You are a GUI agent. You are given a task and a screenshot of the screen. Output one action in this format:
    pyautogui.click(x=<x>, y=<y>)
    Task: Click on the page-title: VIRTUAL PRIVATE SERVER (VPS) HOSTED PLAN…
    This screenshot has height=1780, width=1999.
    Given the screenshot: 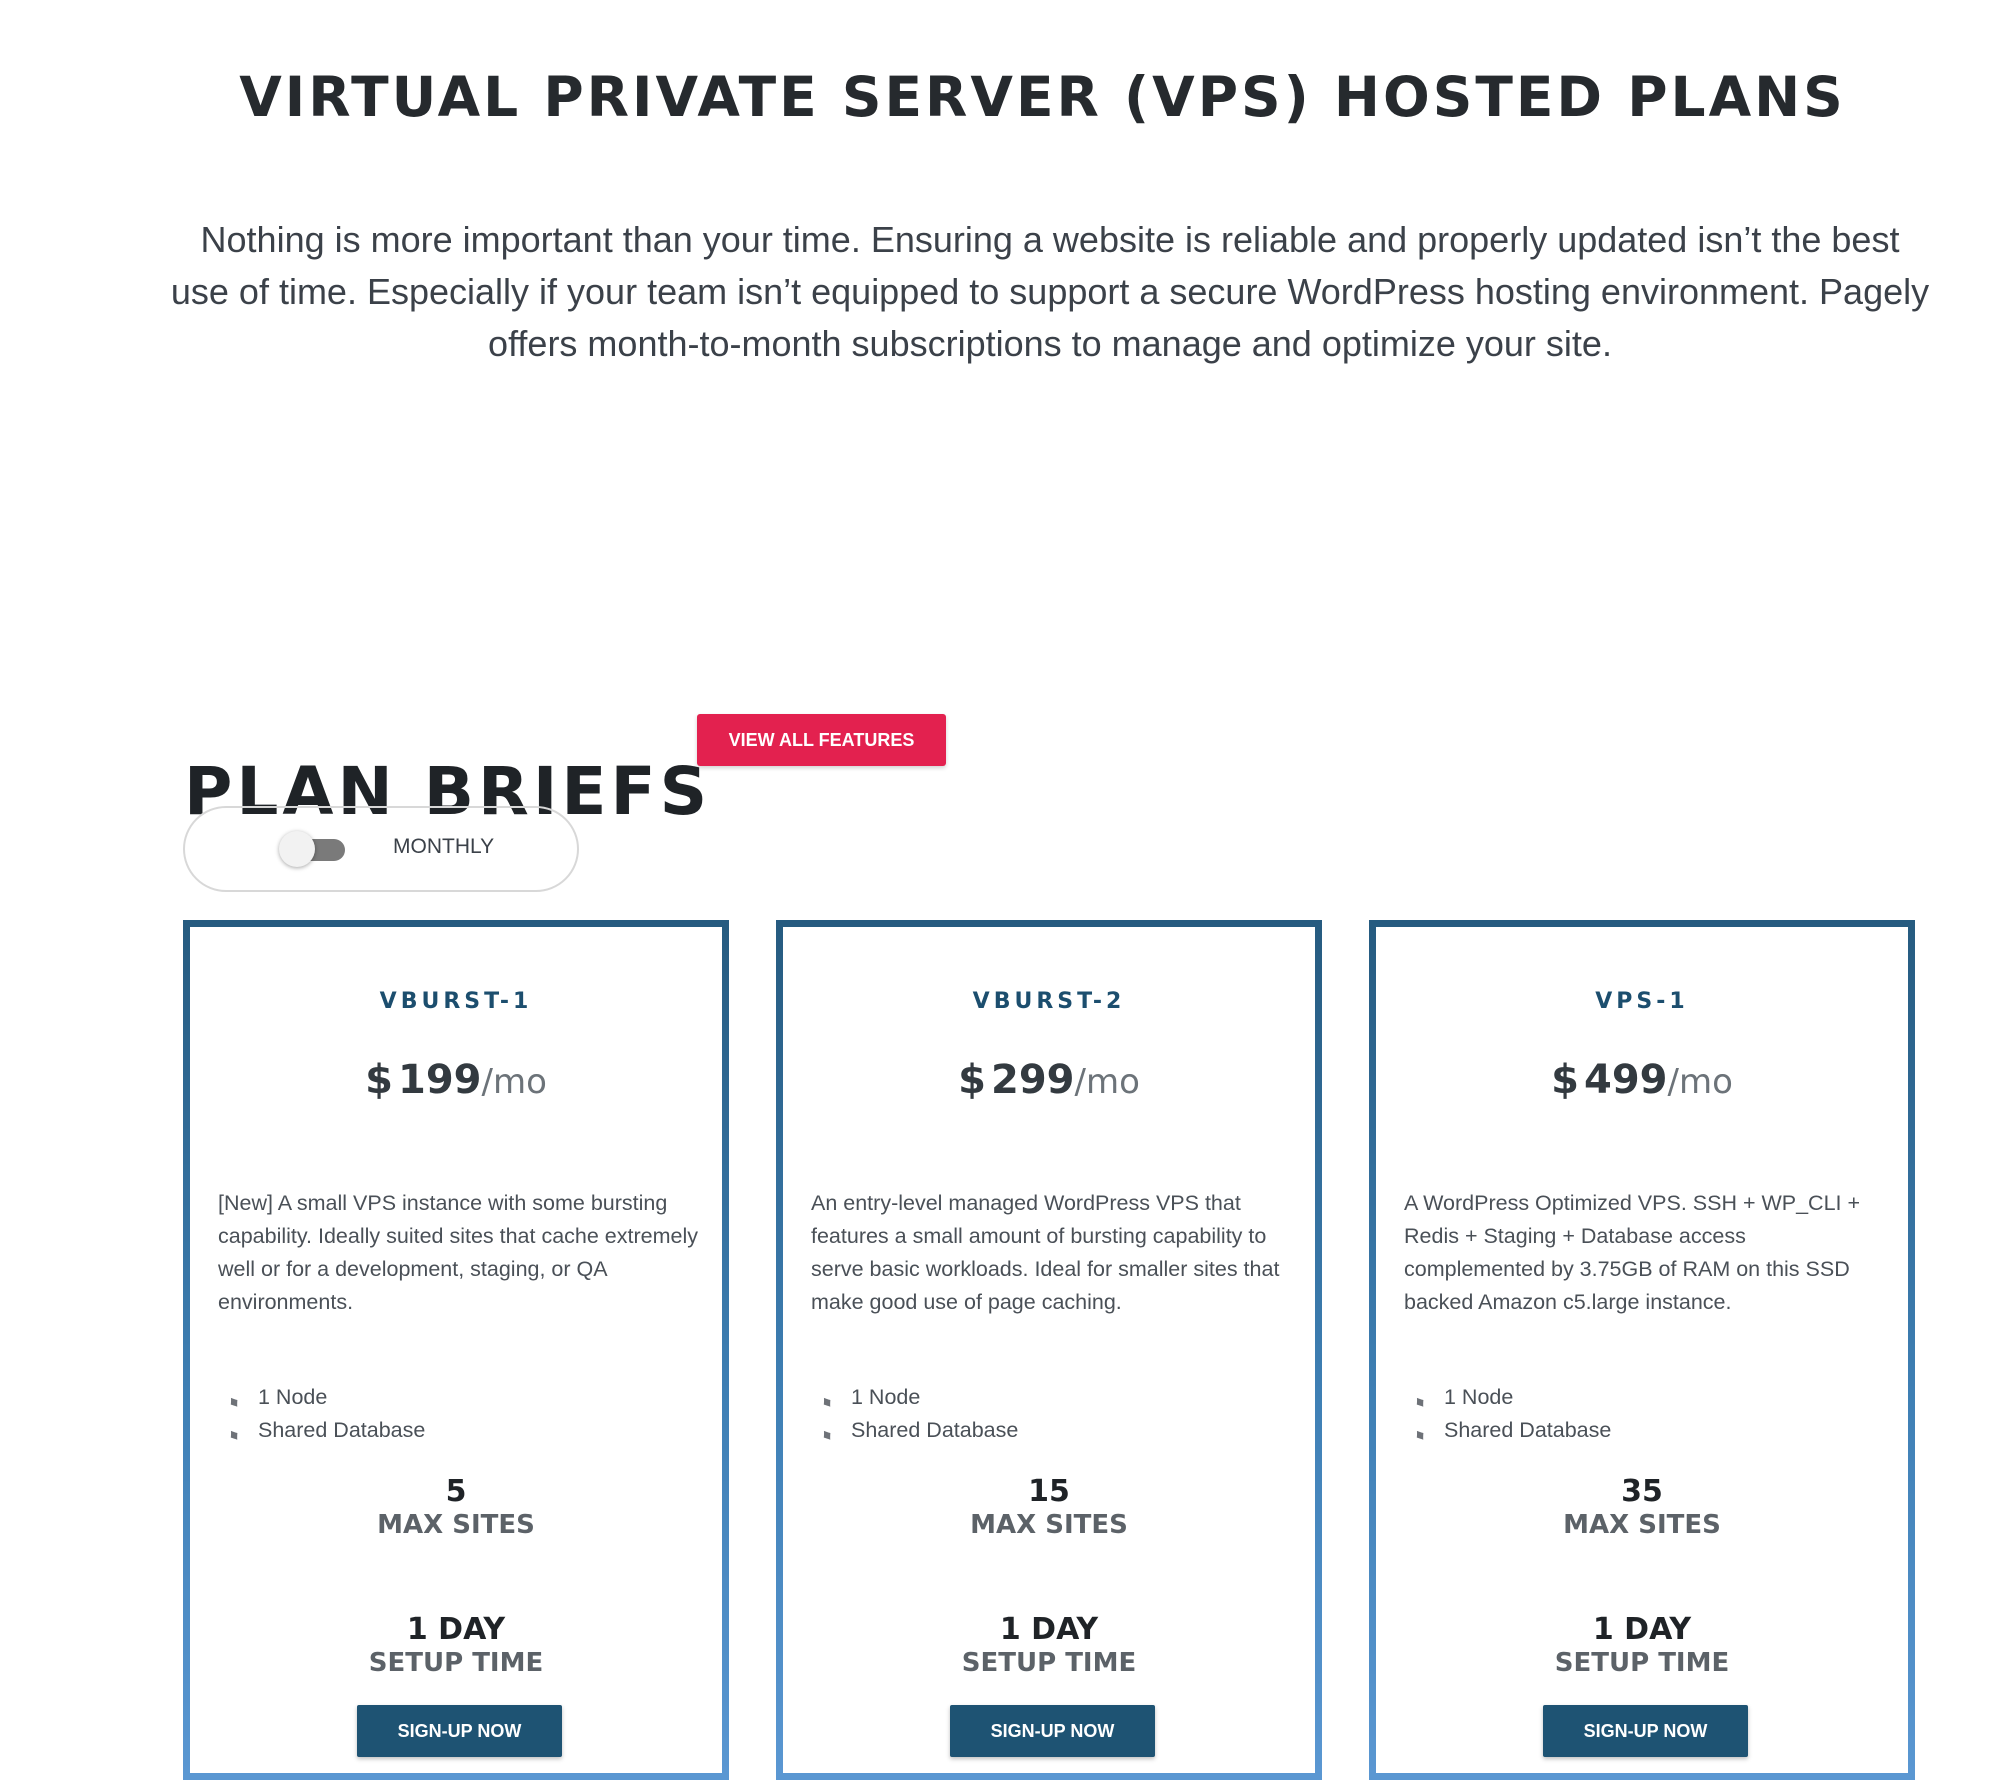 What is the action you would take?
    pyautogui.click(x=1042, y=96)
    